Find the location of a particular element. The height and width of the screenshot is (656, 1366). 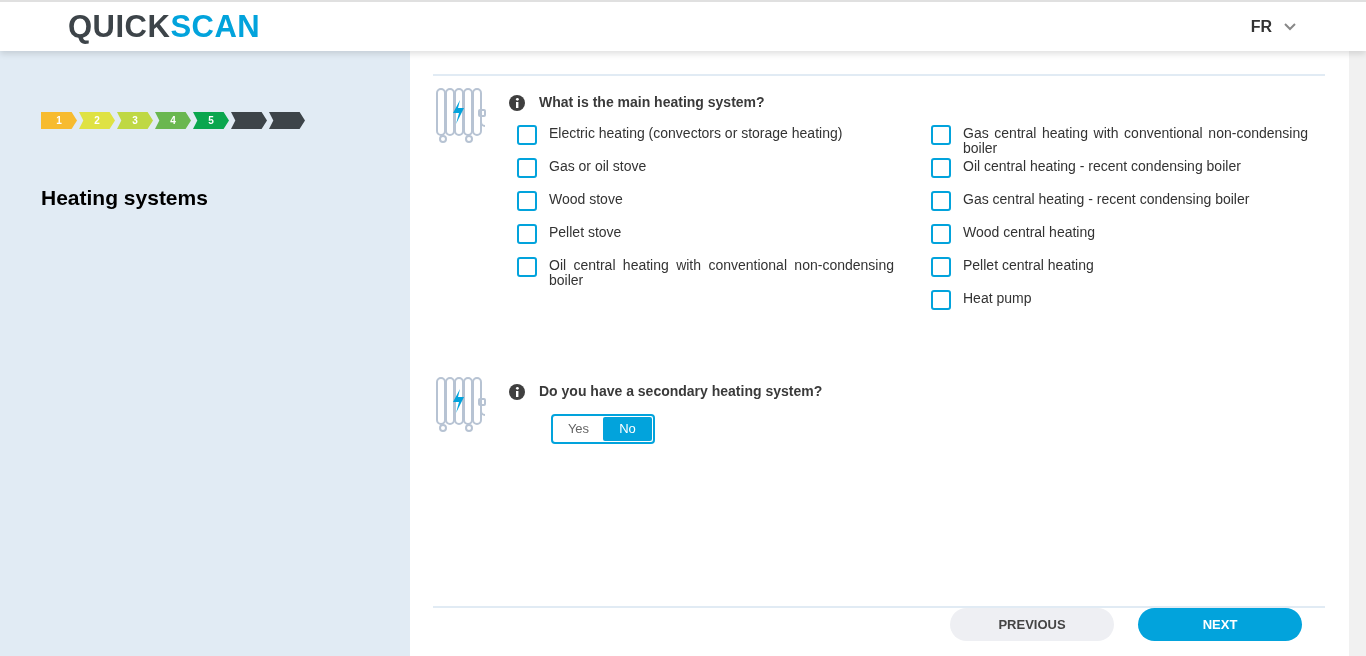

option-label: Gas or oil stove is located at coordinates (598, 166).